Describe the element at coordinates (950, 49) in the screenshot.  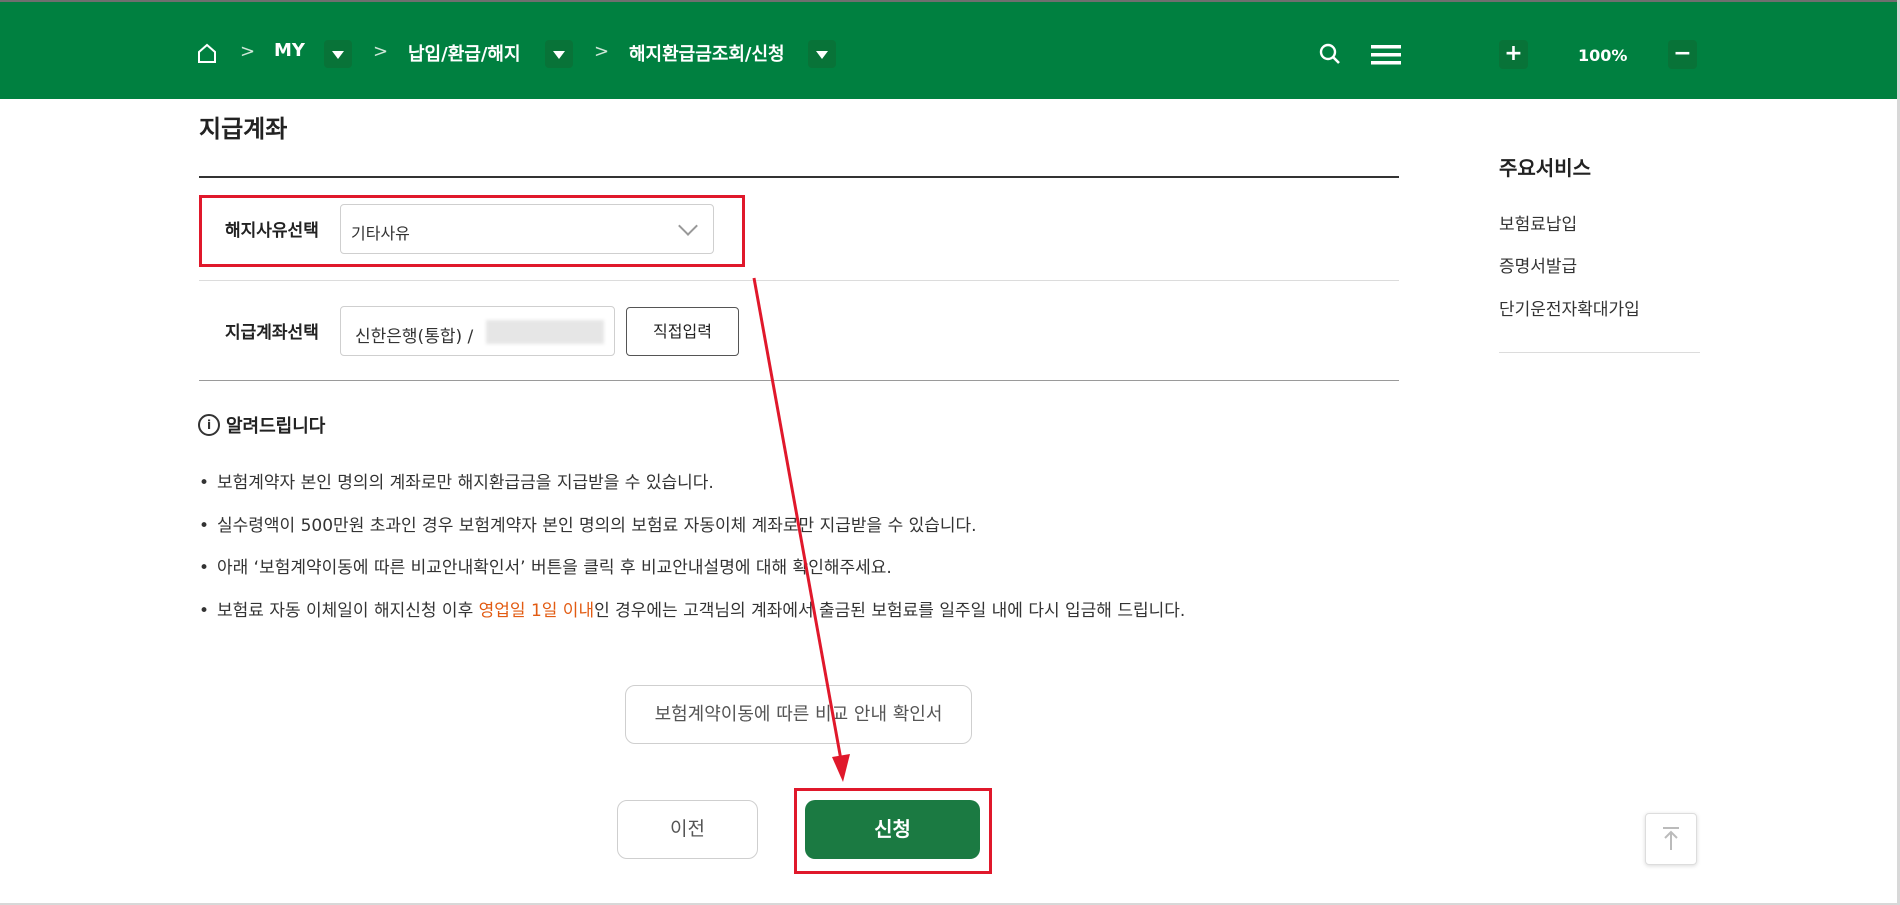
I see `top-navigation-bar: > MY > 납입/환급/해지 > 해지환급금조회/신청 + 100% −` at that location.